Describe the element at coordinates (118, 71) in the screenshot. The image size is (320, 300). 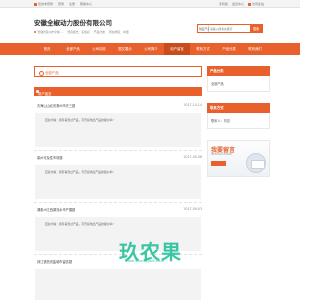
I see `category-bar: 全部产品` at that location.